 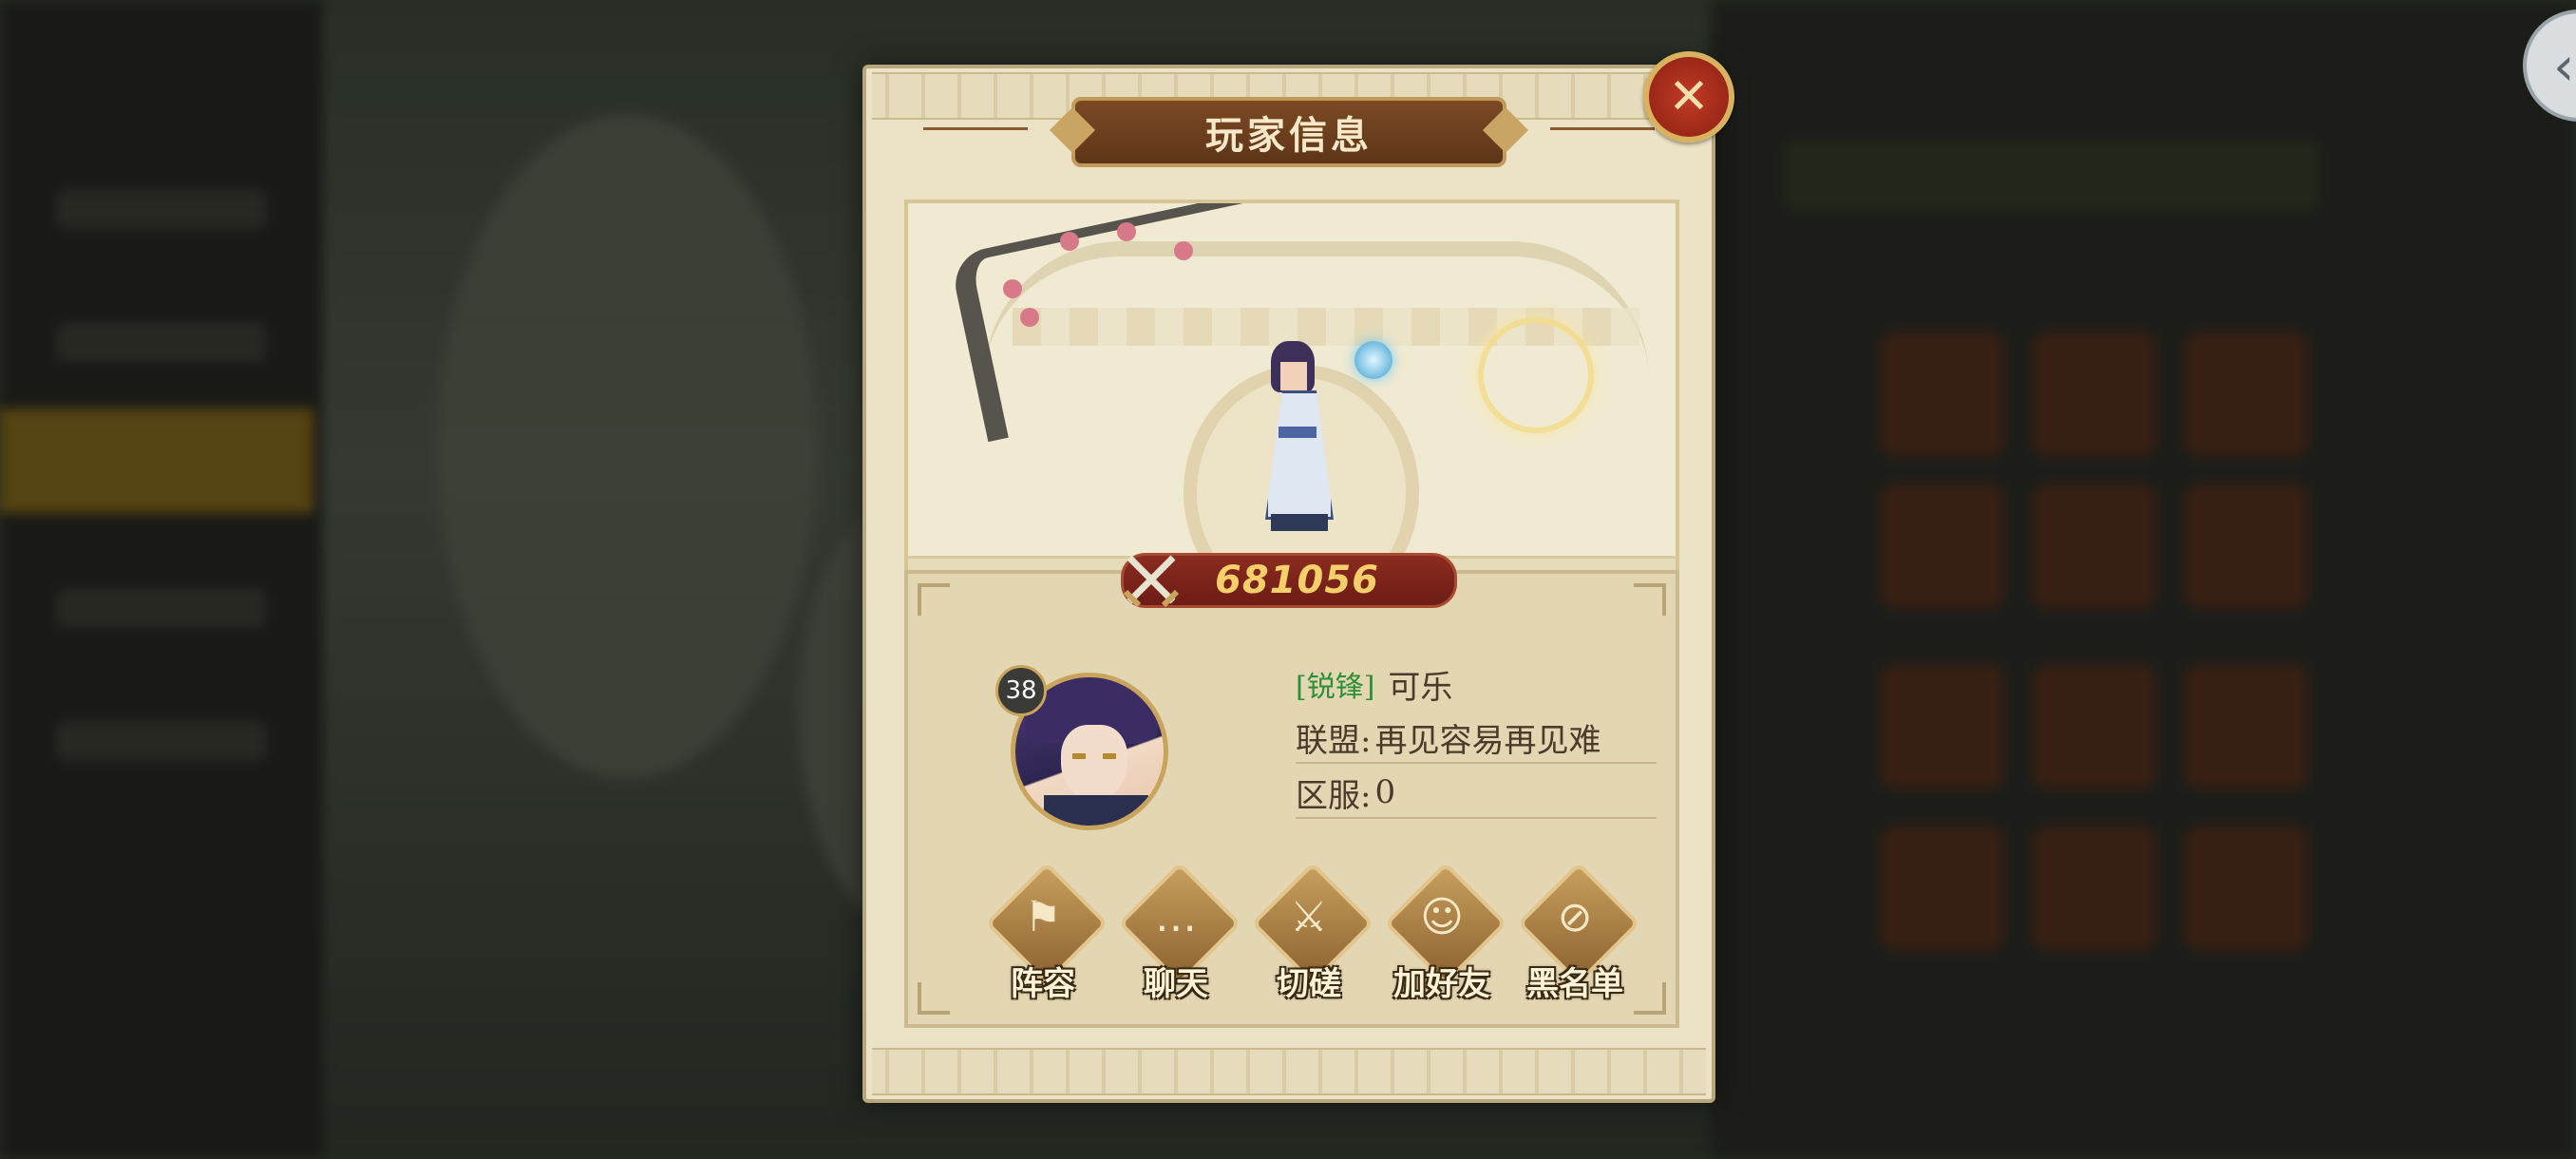 What do you see at coordinates (1442, 917) in the screenshot?
I see `add-friend-icon: ☺` at bounding box center [1442, 917].